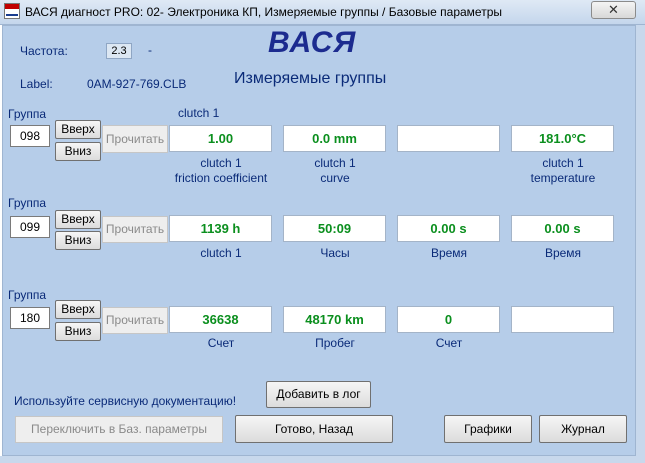 The image size is (645, 463). What do you see at coordinates (220, 228) in the screenshot?
I see `value-cell: 1139 h` at bounding box center [220, 228].